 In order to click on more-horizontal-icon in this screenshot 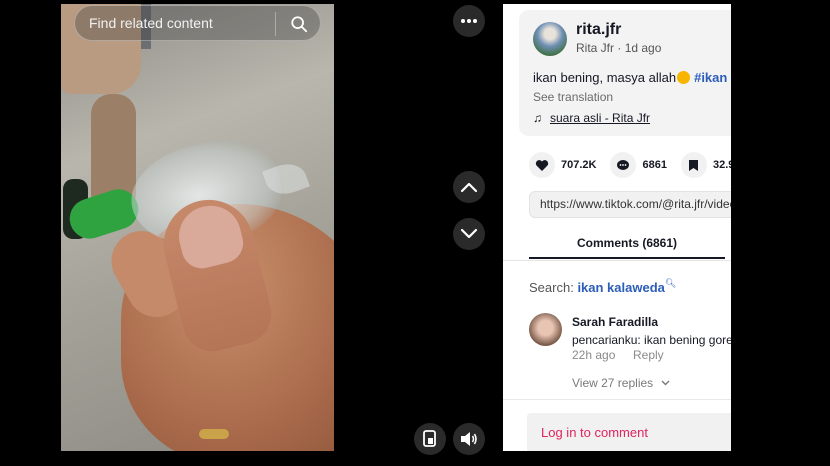, I will do `click(469, 21)`.